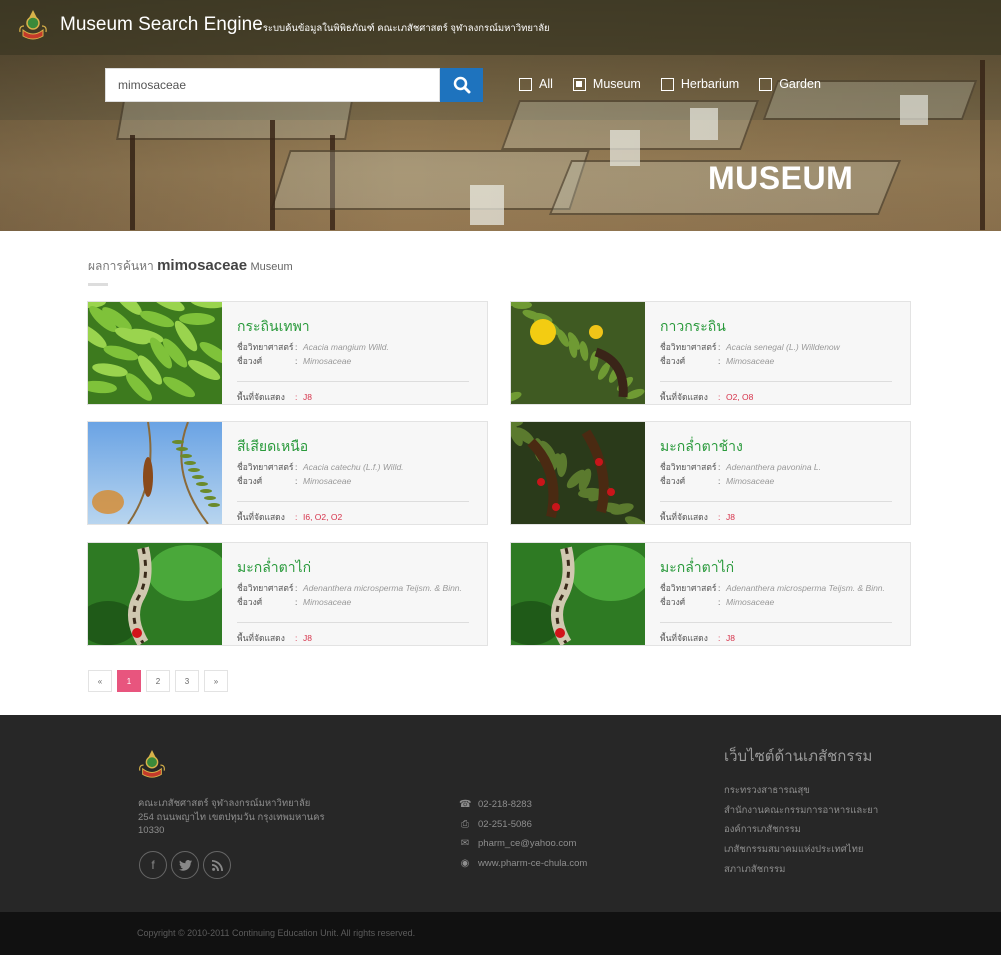 The width and height of the screenshot is (1001, 955). Describe the element at coordinates (616, 84) in the screenshot. I see `filter-museum-label: Museum` at that location.